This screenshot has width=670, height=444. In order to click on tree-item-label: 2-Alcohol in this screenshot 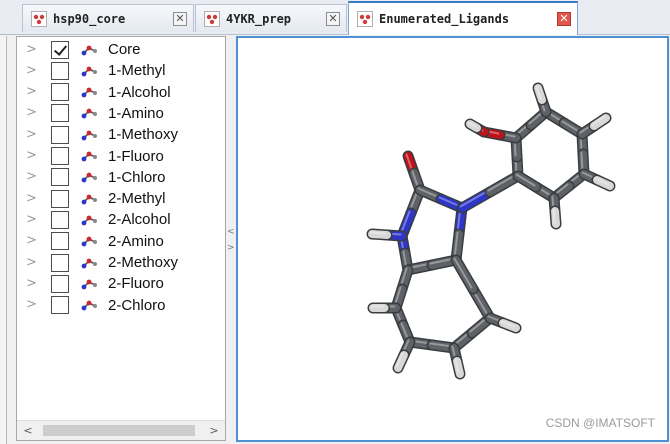, I will do `click(139, 220)`.